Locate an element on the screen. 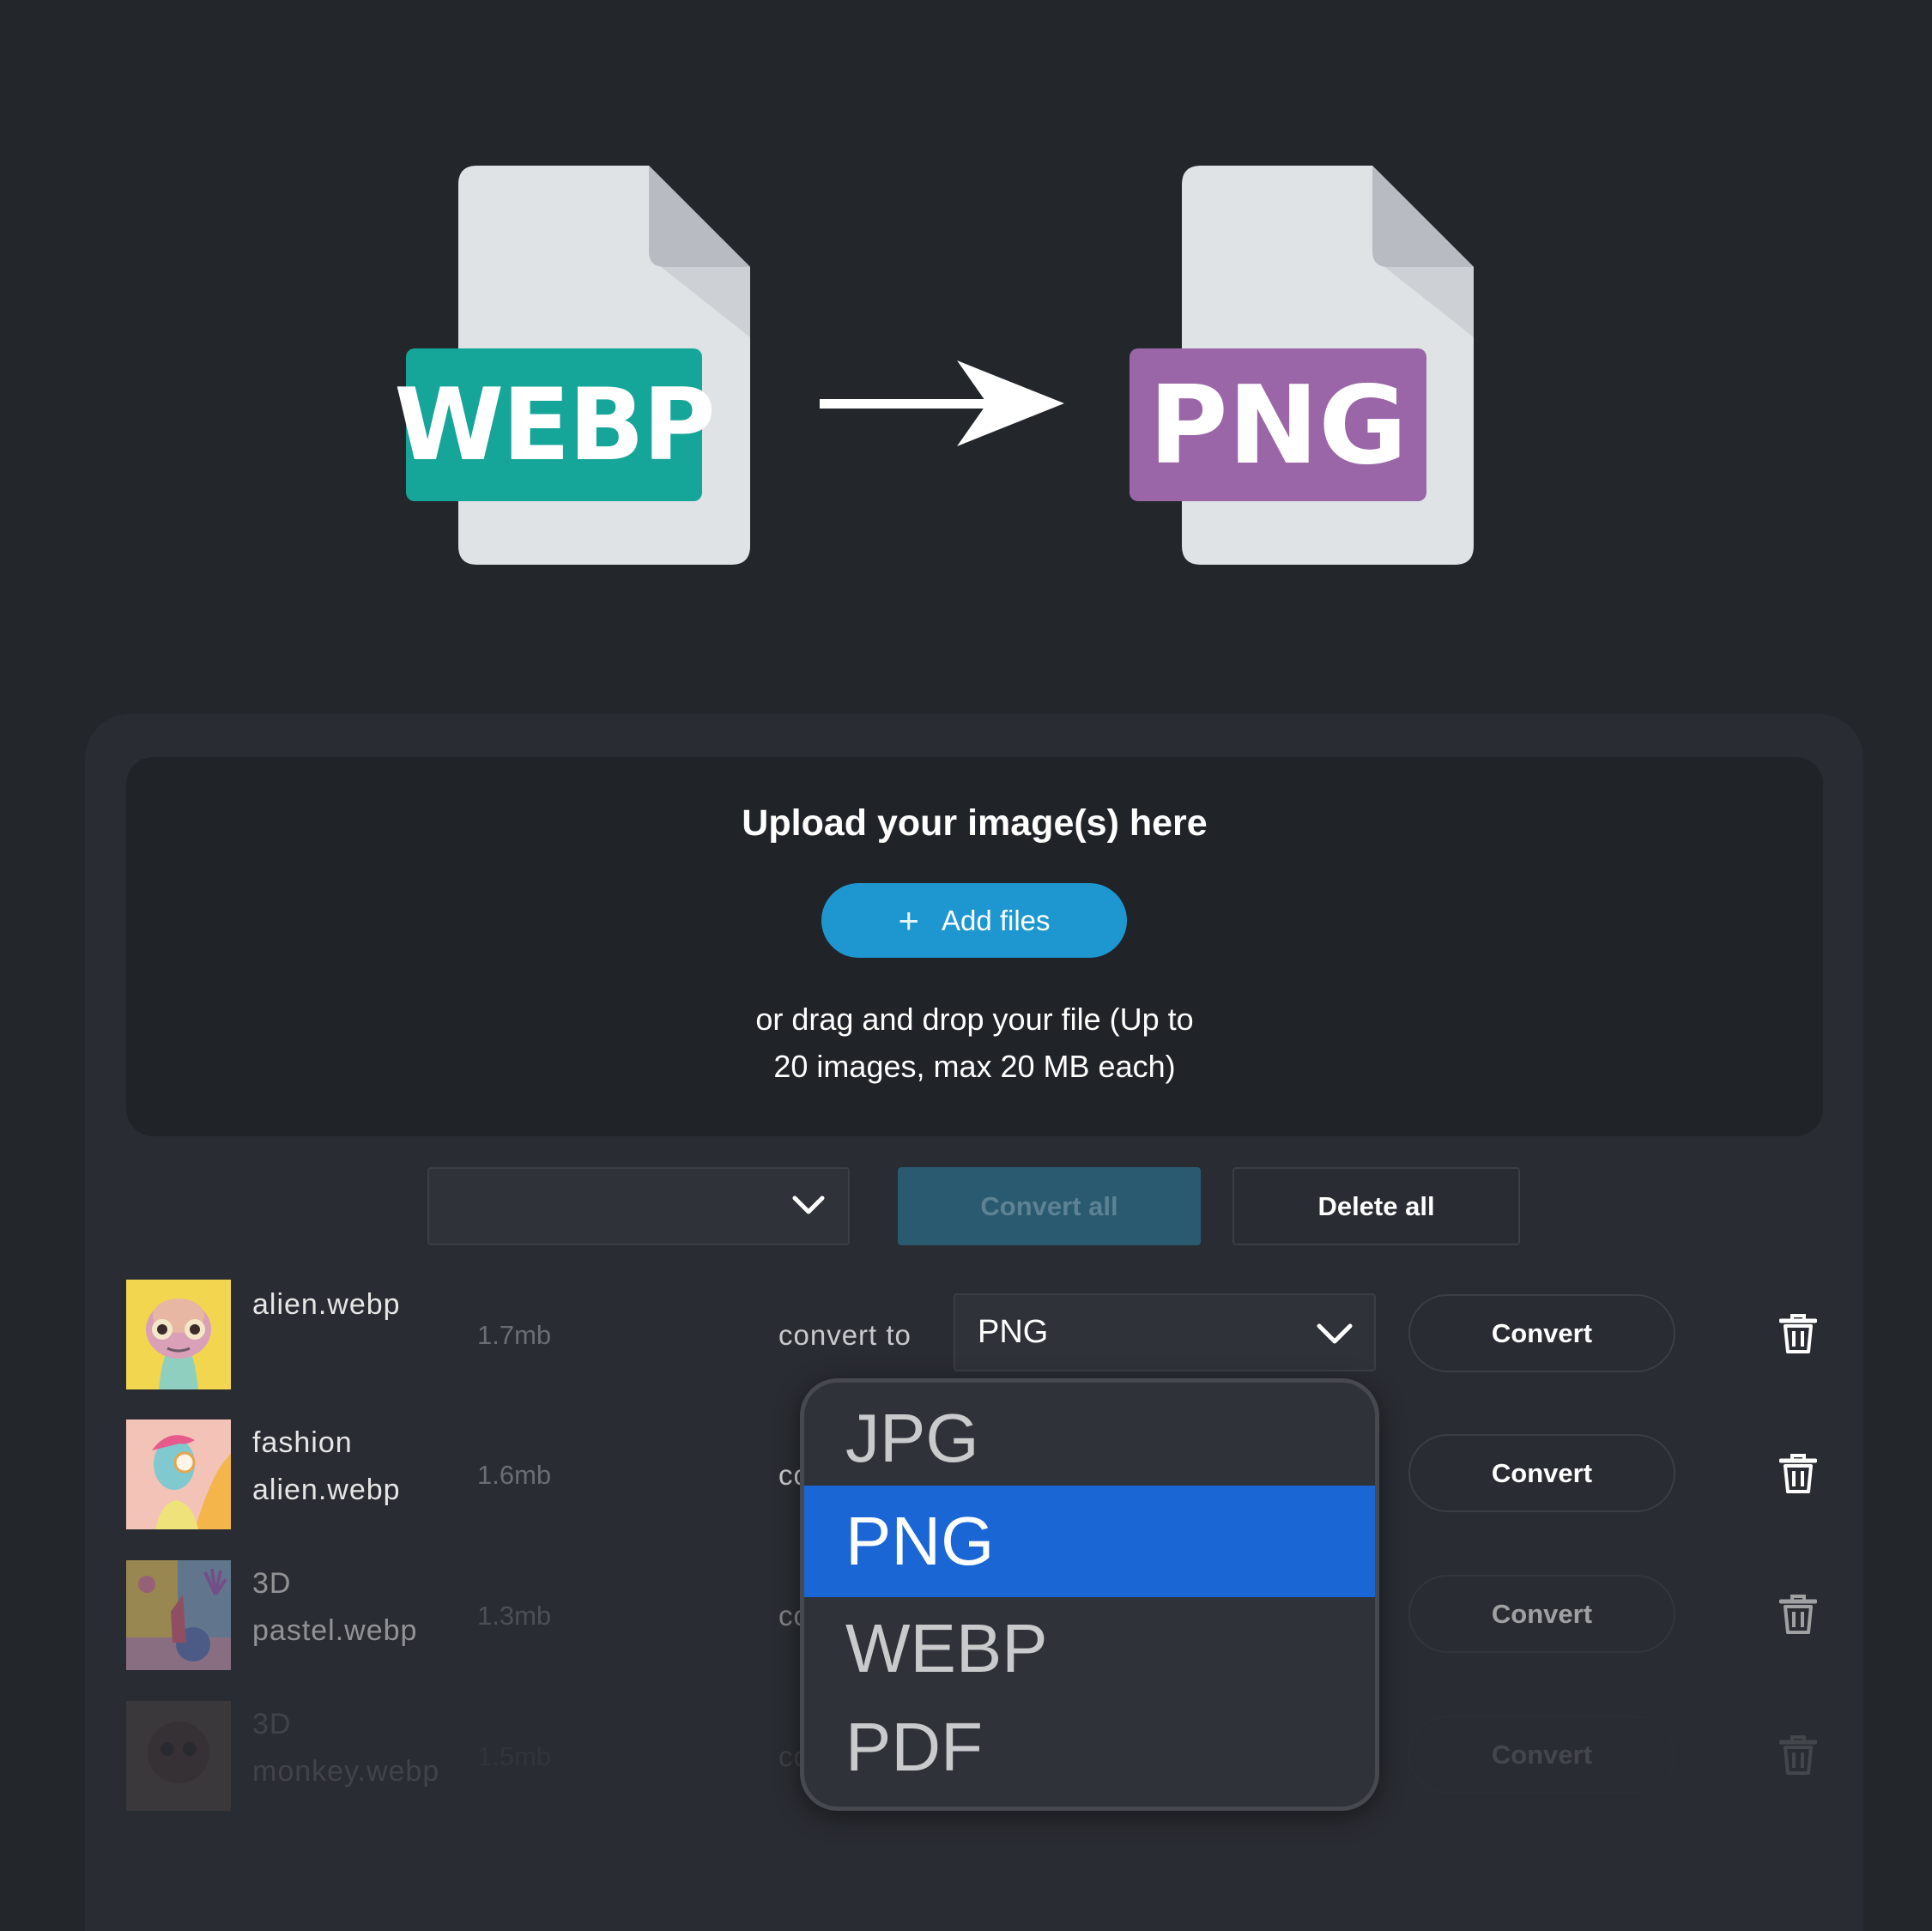 The image size is (1932, 1931). format-select: PNG is located at coordinates (1165, 1332).